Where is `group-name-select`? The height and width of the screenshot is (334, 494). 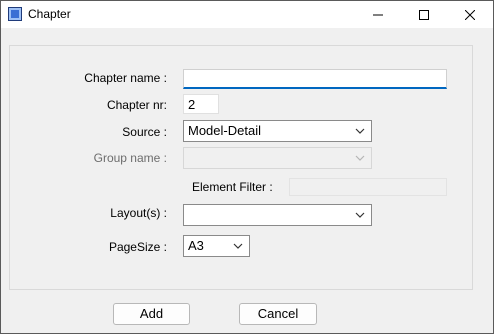
group-name-select is located at coordinates (277, 158).